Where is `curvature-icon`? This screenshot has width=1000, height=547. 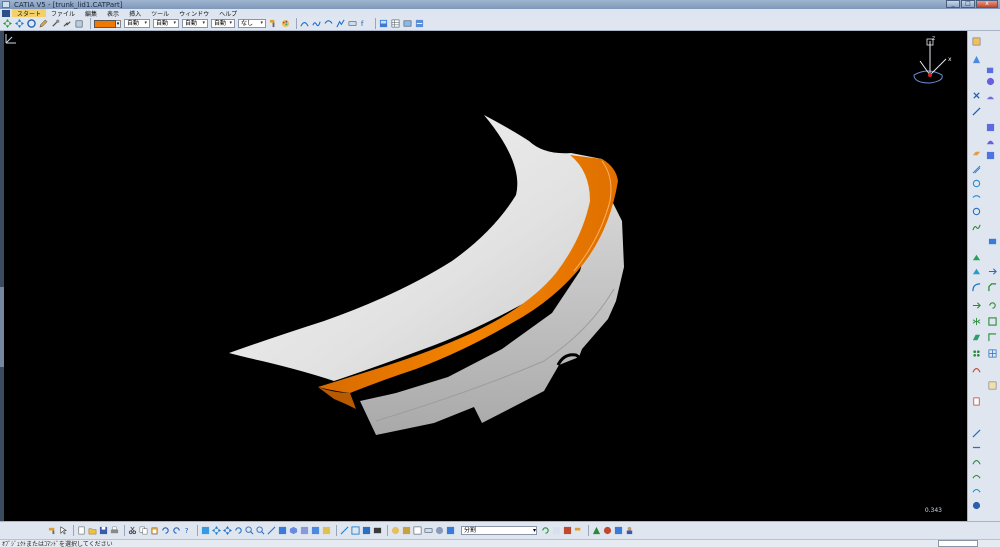
curvature-icon is located at coordinates (976, 461).